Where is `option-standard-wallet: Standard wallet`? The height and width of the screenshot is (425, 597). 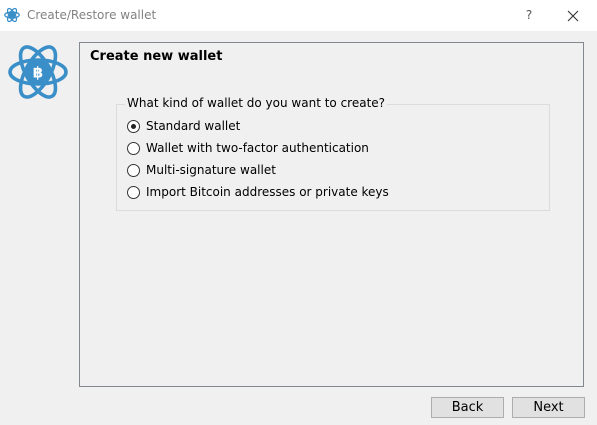 option-standard-wallet: Standard wallet is located at coordinates (183, 126).